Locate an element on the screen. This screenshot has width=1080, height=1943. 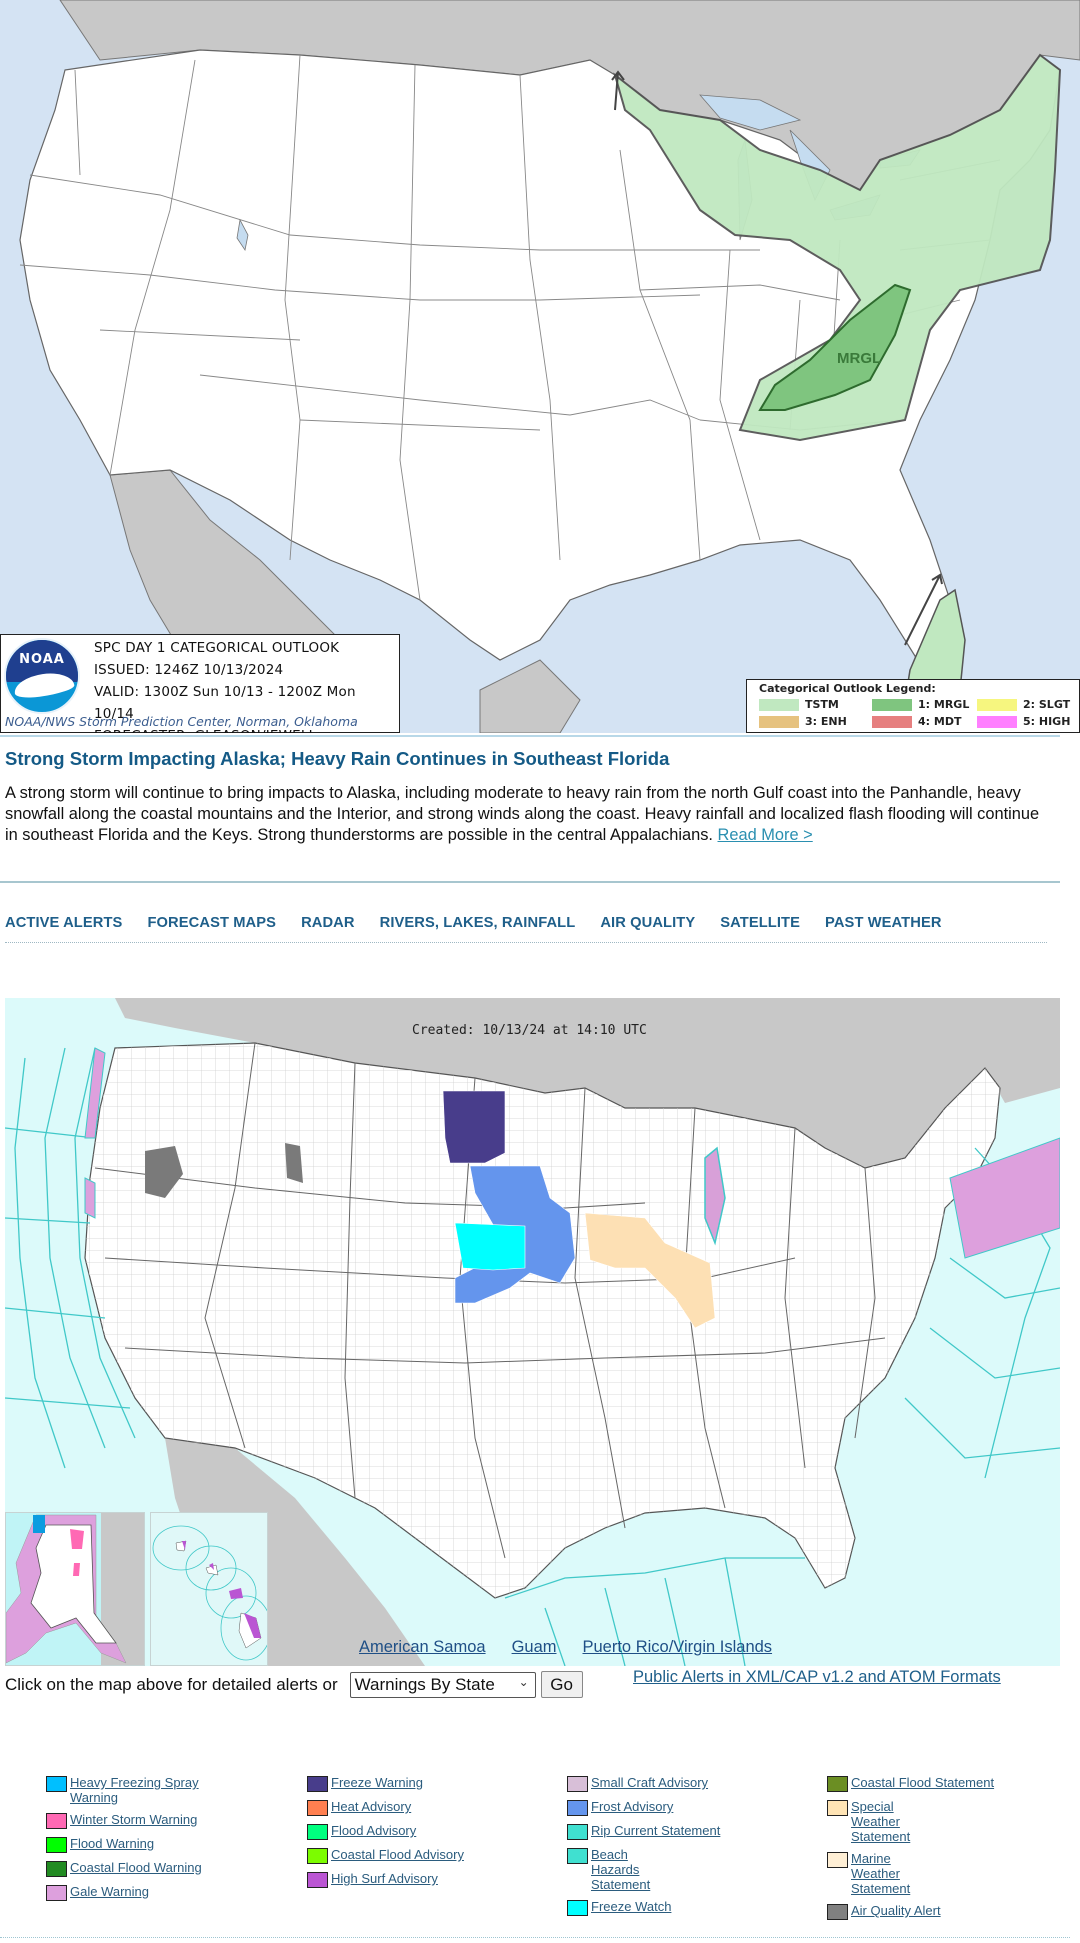
legend-link: Beach Hazards Statement is located at coordinates (634, 1869).